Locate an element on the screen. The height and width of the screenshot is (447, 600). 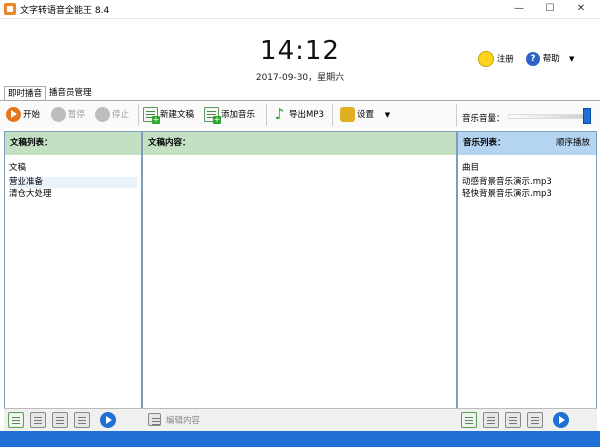
status-bar is located at coordinates (300, 439).